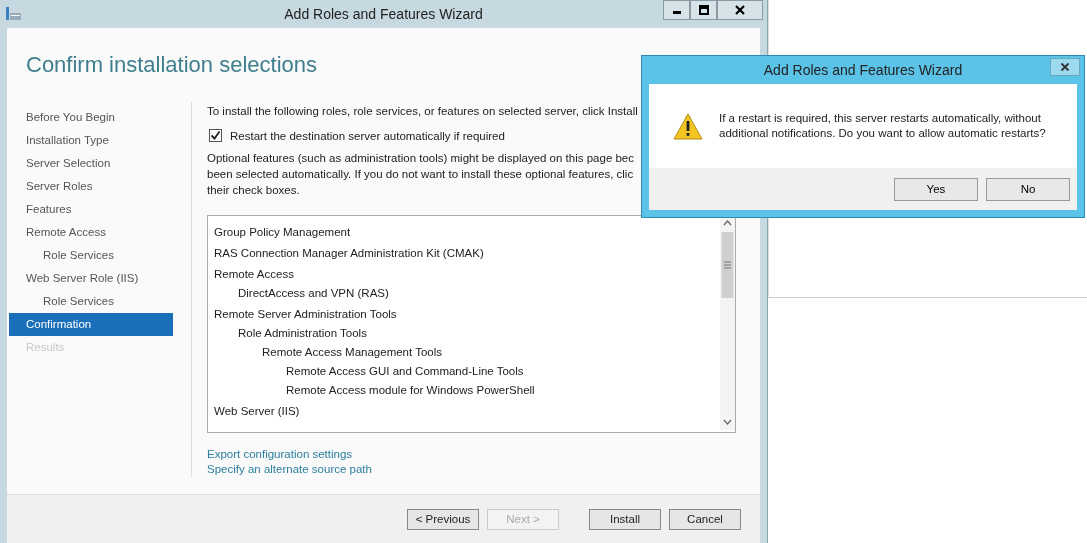 Image resolution: width=1087 pixels, height=543 pixels. Describe the element at coordinates (257, 411) in the screenshot. I see `feature-item: Web Server (IIS)` at that location.